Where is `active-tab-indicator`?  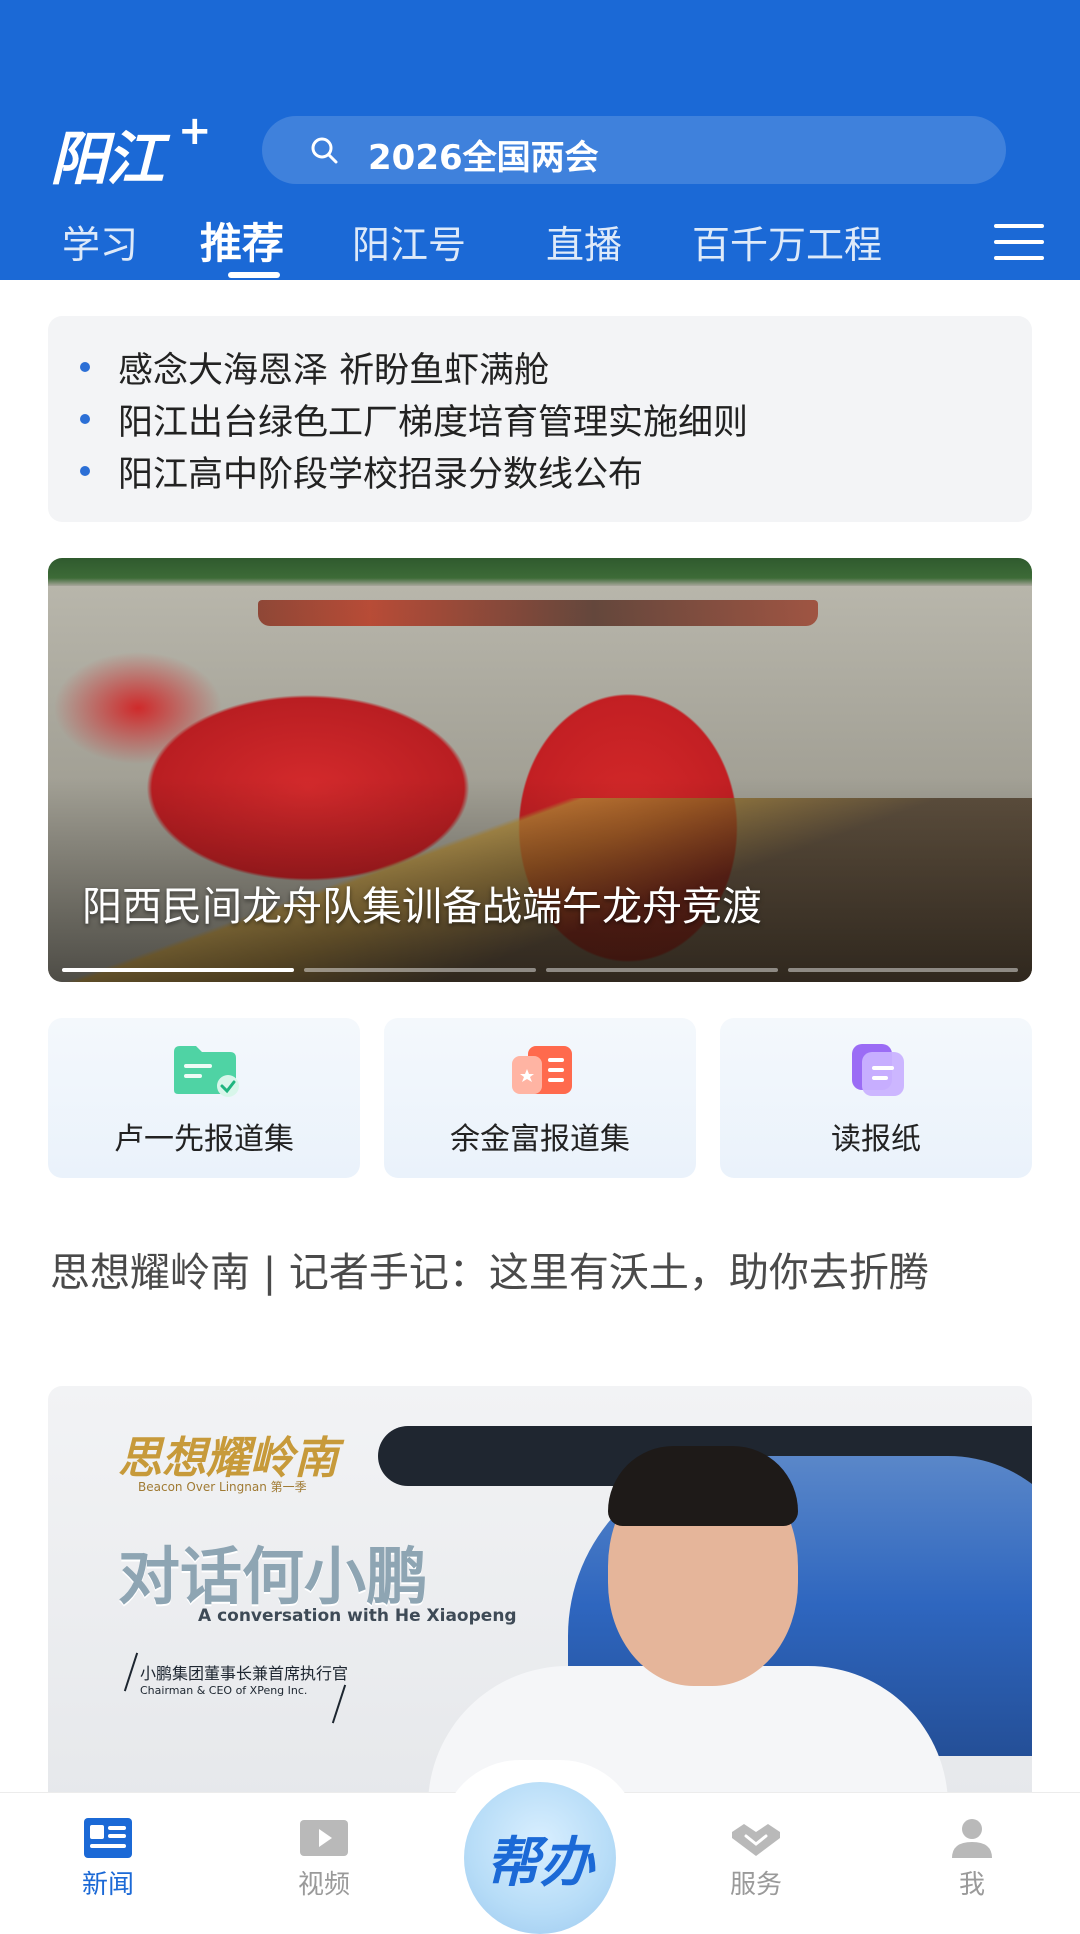
active-tab-indicator is located at coordinates (254, 275).